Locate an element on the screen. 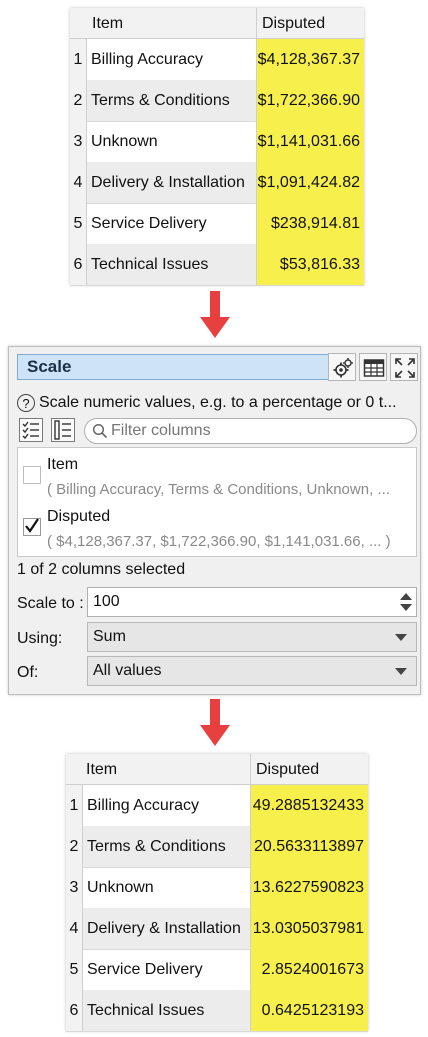 The height and width of the screenshot is (1037, 428). help-icon: ? is located at coordinates (26, 402).